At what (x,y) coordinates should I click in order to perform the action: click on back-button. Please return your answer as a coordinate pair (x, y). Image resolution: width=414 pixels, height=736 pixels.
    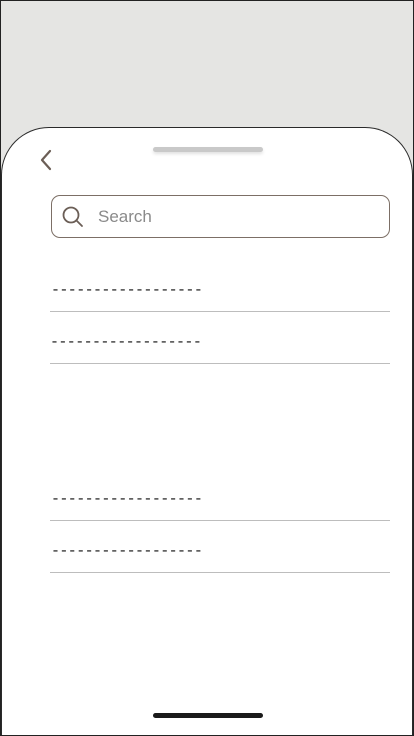
    Looking at the image, I should click on (46, 160).